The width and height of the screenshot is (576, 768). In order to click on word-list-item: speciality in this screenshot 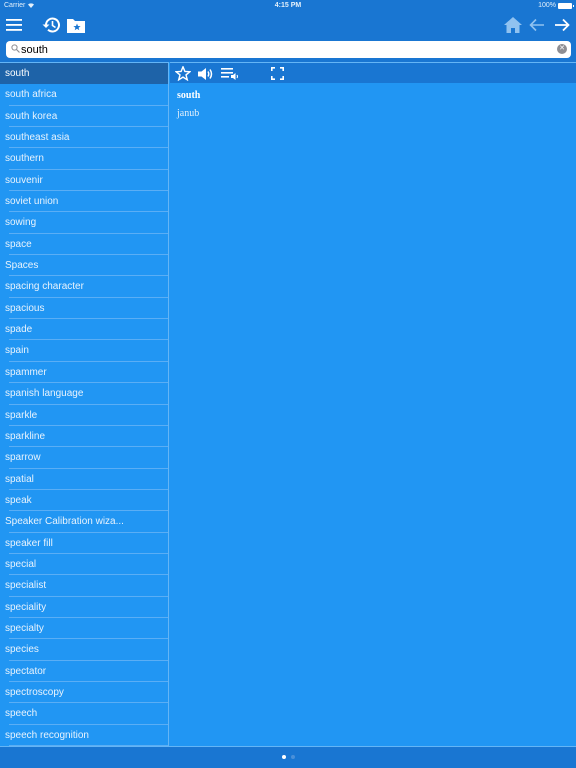, I will do `click(84, 608)`.